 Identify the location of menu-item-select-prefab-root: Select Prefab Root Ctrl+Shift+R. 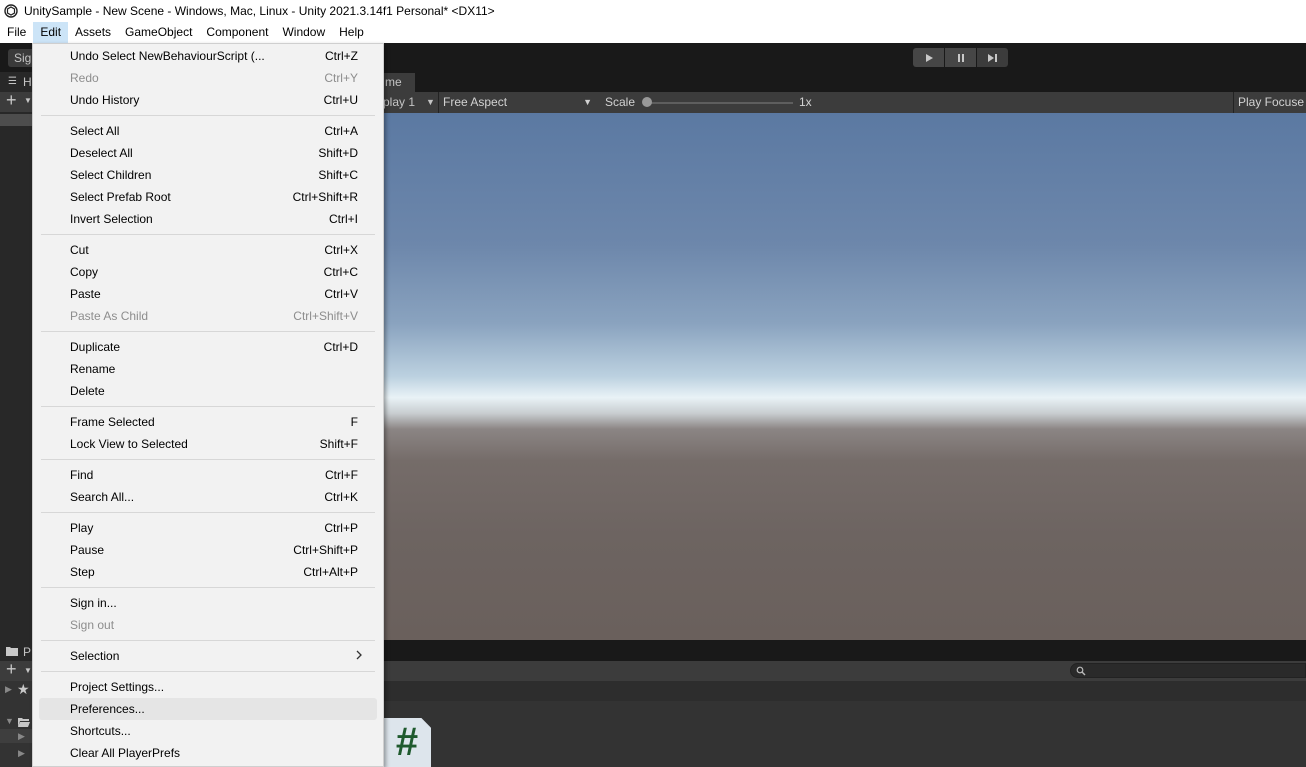
(208, 197).